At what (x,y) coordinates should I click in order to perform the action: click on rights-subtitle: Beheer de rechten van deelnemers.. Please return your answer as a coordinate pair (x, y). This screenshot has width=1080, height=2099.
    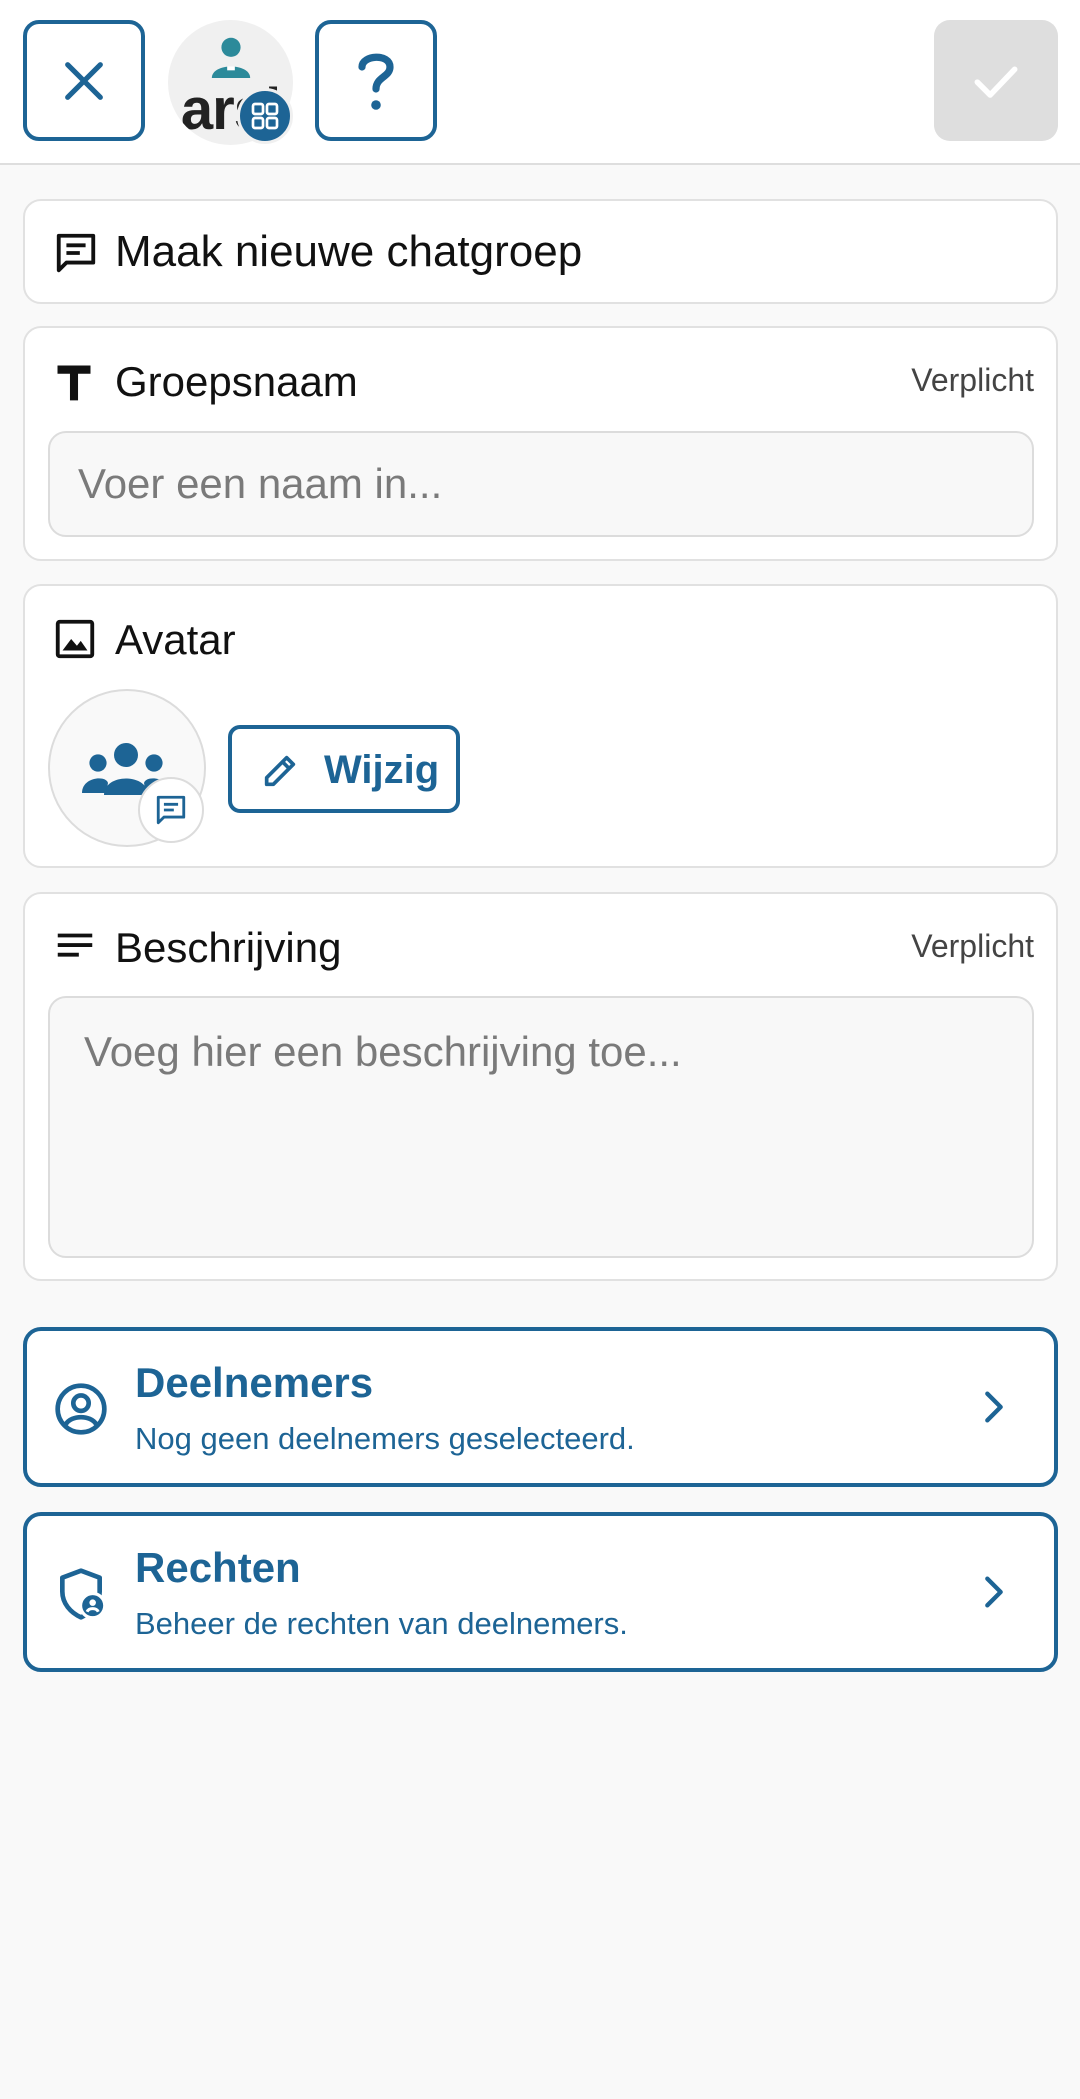
    Looking at the image, I should click on (381, 1623).